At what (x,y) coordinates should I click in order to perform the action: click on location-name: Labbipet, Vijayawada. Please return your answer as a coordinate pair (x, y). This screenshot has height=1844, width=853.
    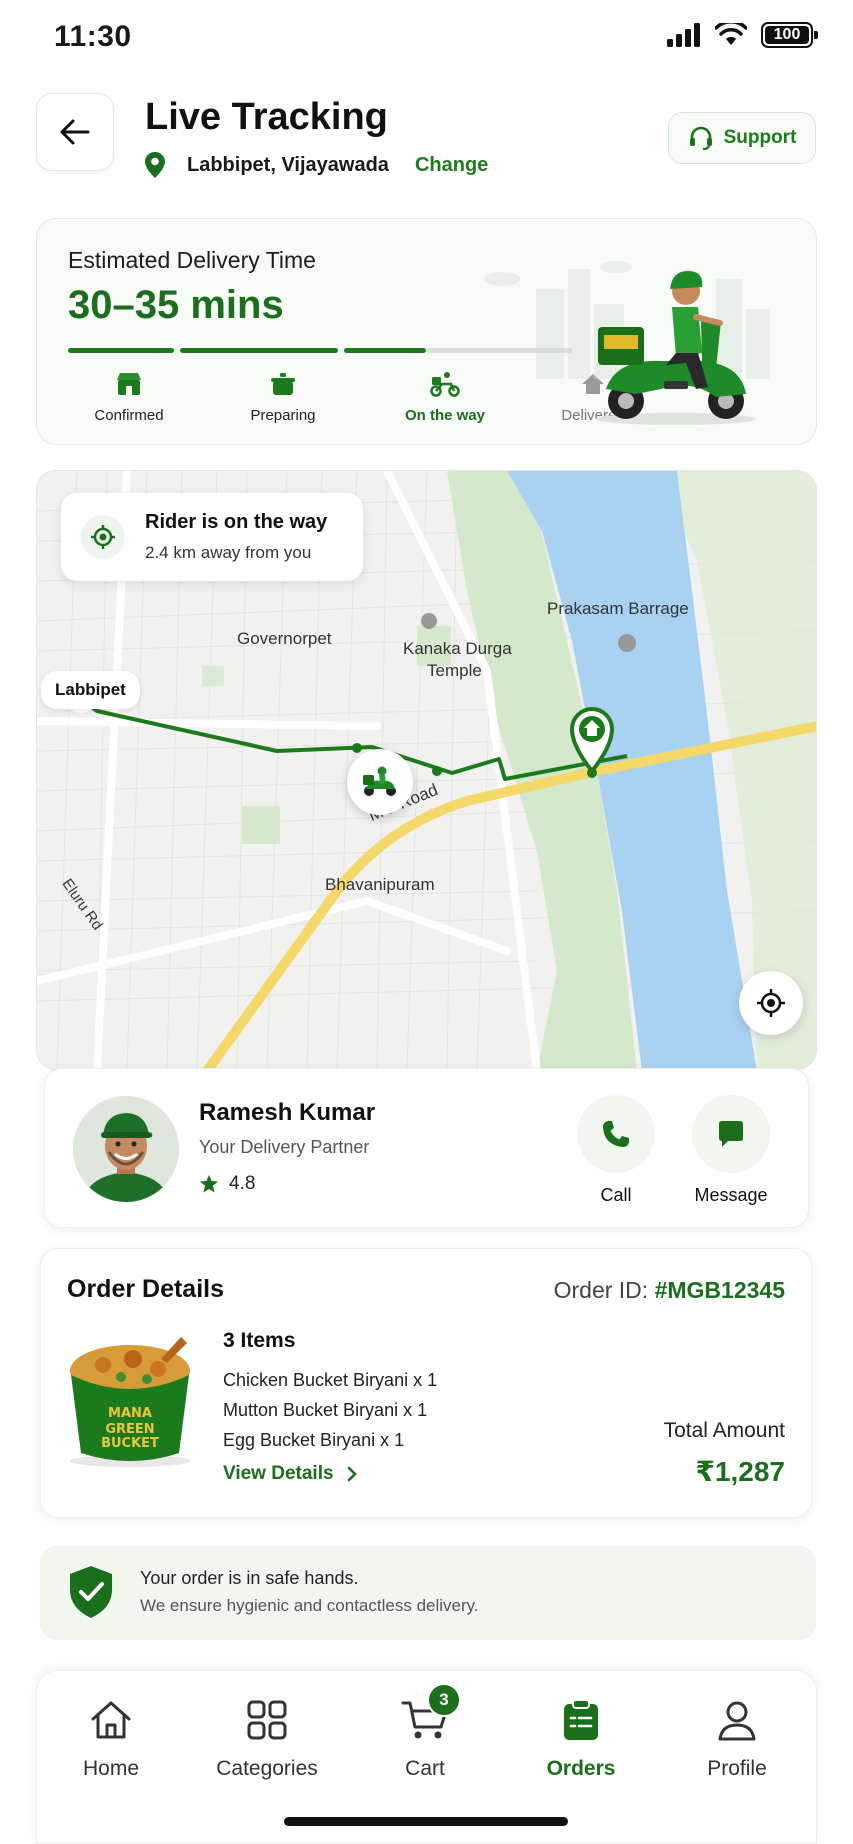
    Looking at the image, I should click on (288, 164).